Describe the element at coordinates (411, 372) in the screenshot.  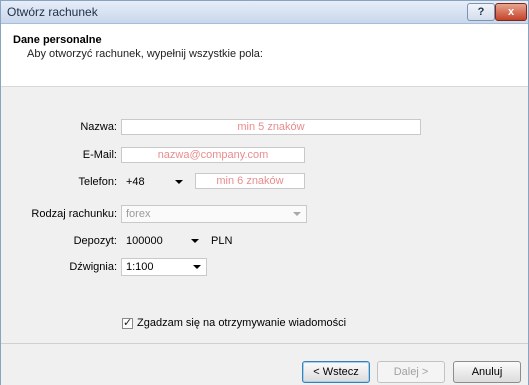
I see `next-button: Dalej >` at that location.